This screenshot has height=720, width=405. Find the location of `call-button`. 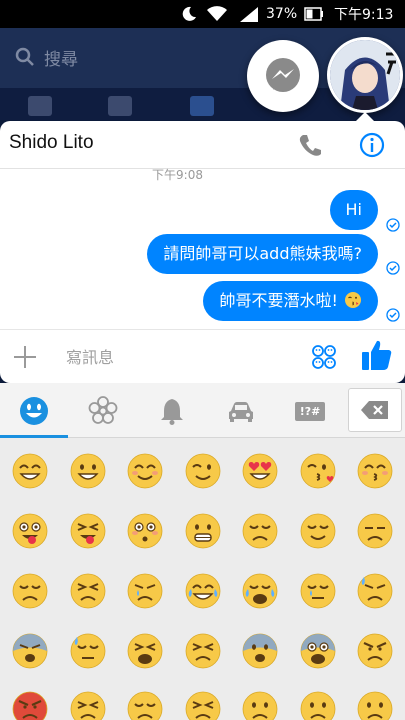

call-button is located at coordinates (310, 145).